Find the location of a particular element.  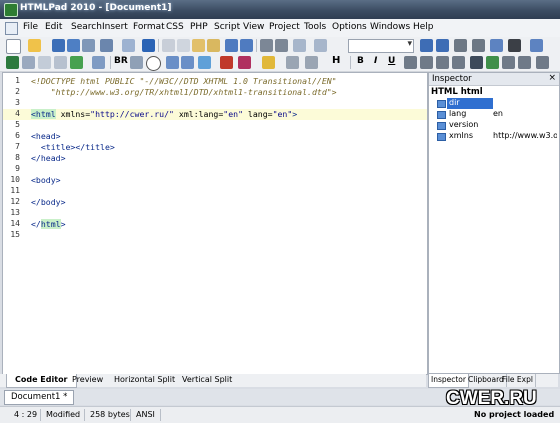

menu-format: Format is located at coordinates (149, 27).